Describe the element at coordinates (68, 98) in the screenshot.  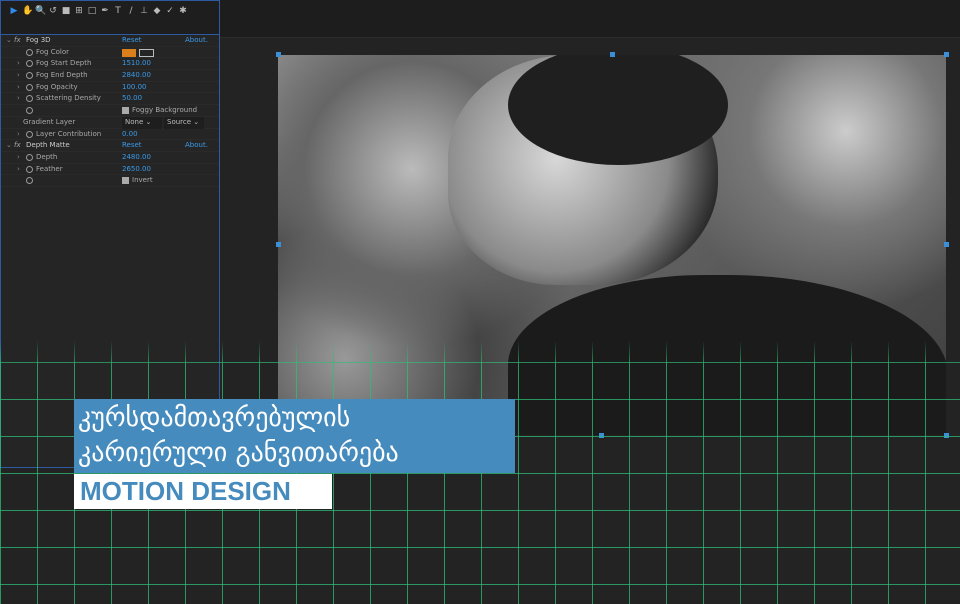
I see `prop-label: Scattering Density` at that location.